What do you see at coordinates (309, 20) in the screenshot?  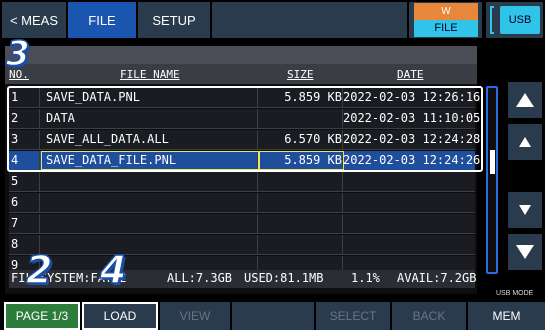 I see `top-bar-spacer` at bounding box center [309, 20].